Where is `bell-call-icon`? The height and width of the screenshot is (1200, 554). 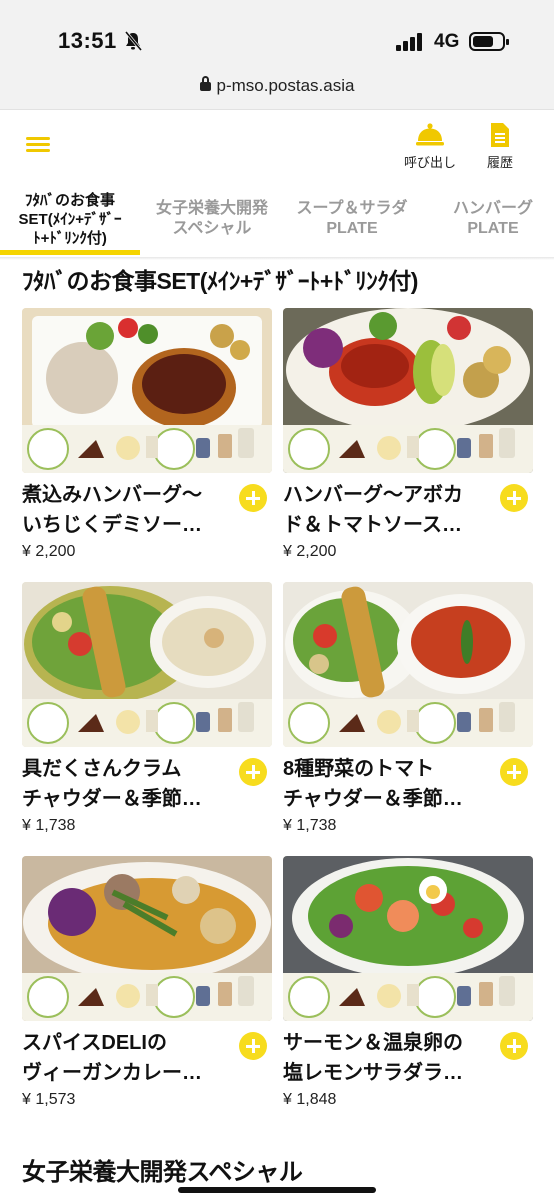
bell-call-icon is located at coordinates (430, 134).